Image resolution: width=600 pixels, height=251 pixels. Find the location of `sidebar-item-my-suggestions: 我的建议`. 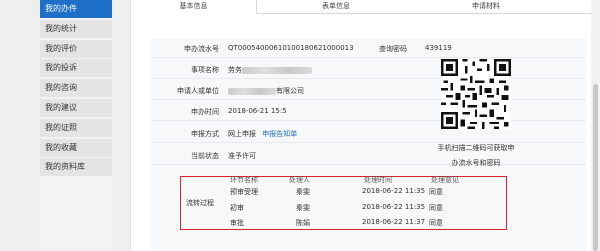

sidebar-item-my-suggestions: 我的建议 is located at coordinates (76, 108).